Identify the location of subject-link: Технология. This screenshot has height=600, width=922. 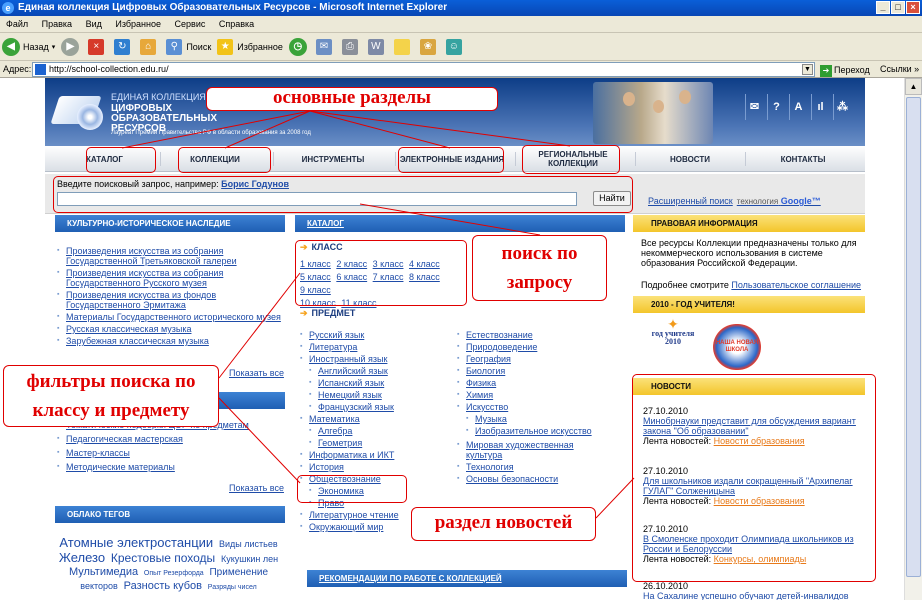
(542, 467).